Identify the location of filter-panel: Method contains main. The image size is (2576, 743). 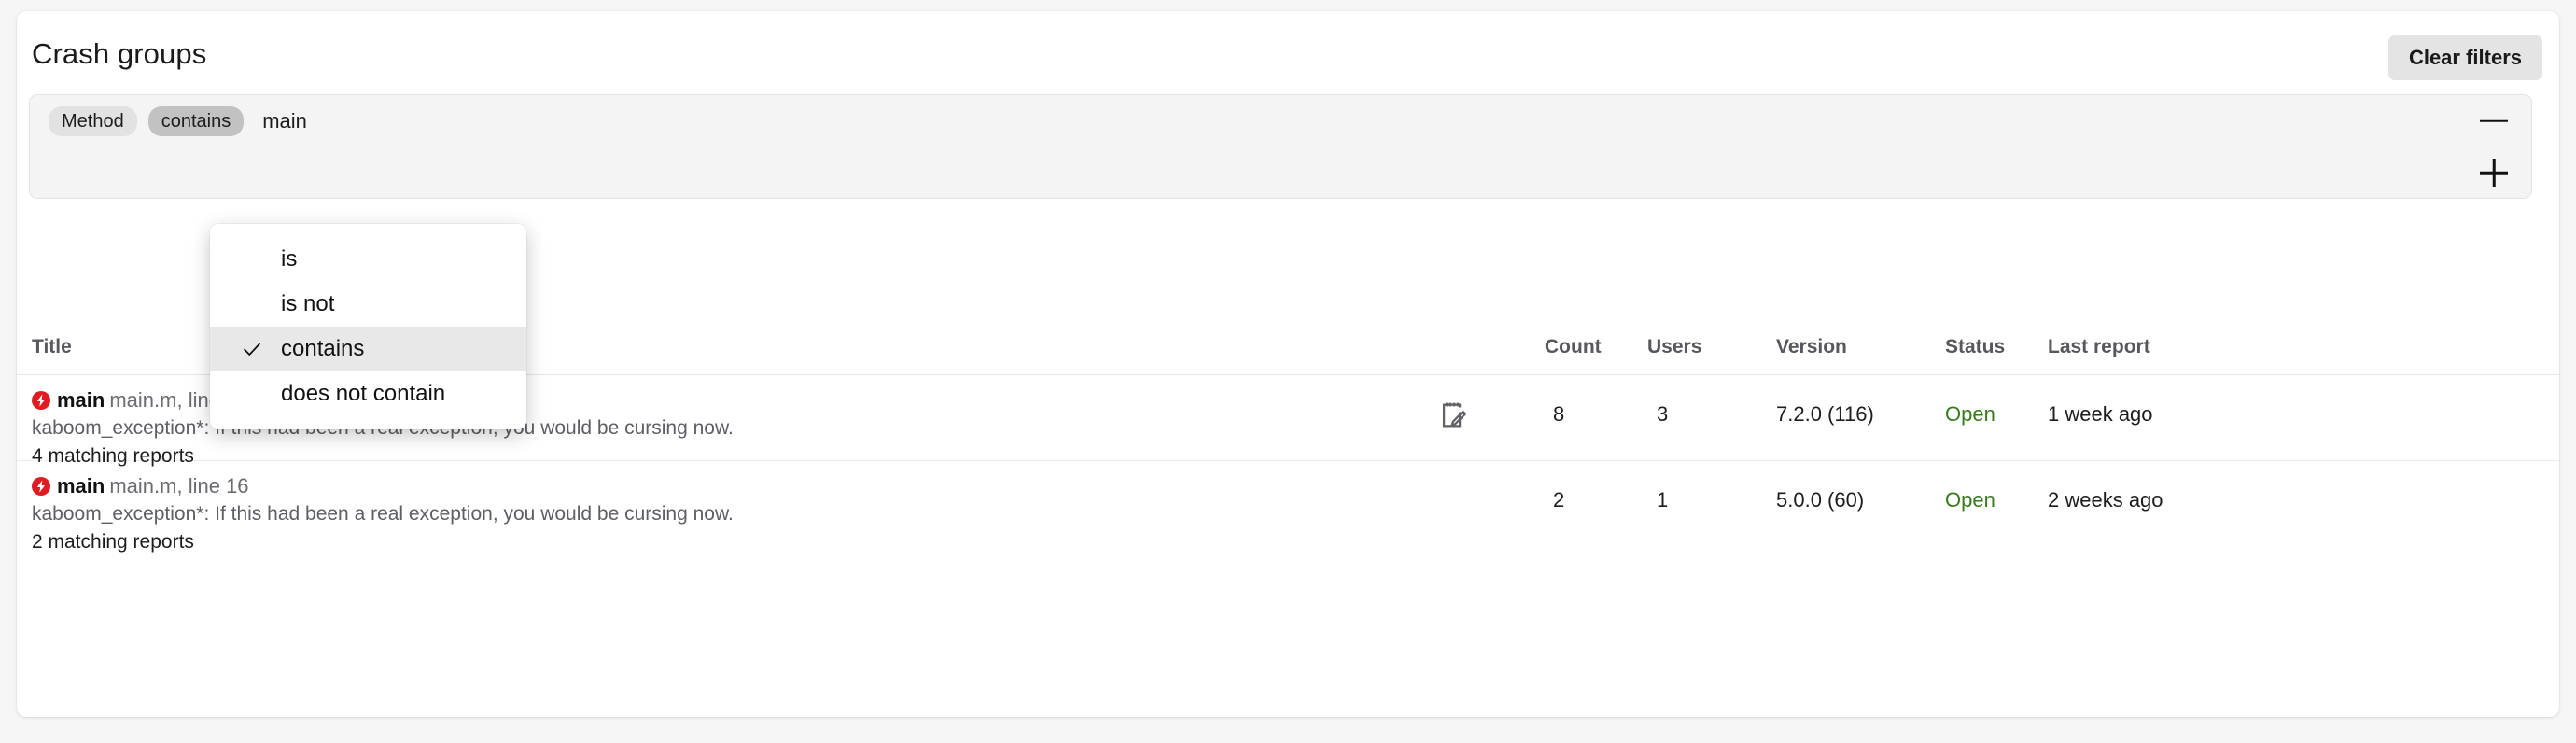
(1280, 146).